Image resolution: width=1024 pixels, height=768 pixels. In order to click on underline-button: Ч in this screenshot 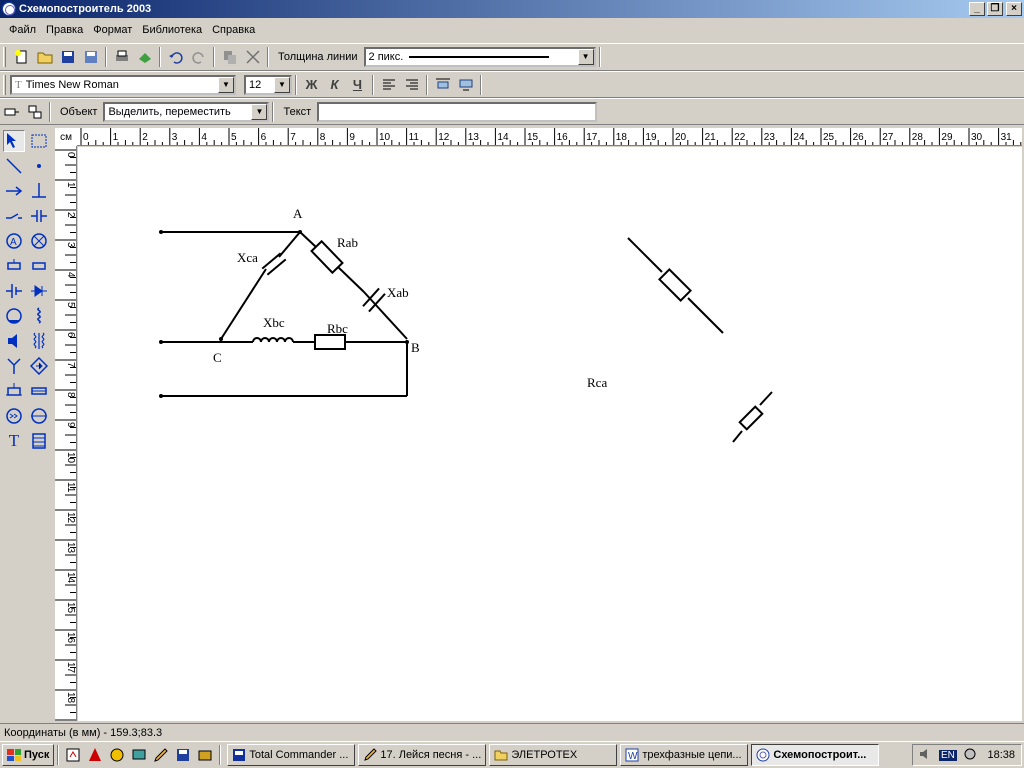, I will do `click(357, 85)`.